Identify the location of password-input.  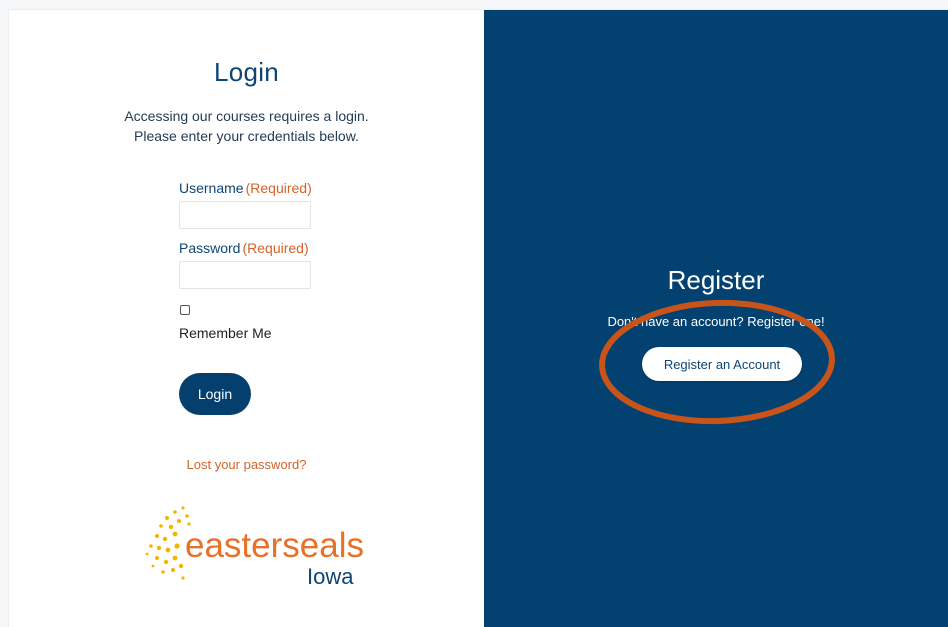
(245, 275).